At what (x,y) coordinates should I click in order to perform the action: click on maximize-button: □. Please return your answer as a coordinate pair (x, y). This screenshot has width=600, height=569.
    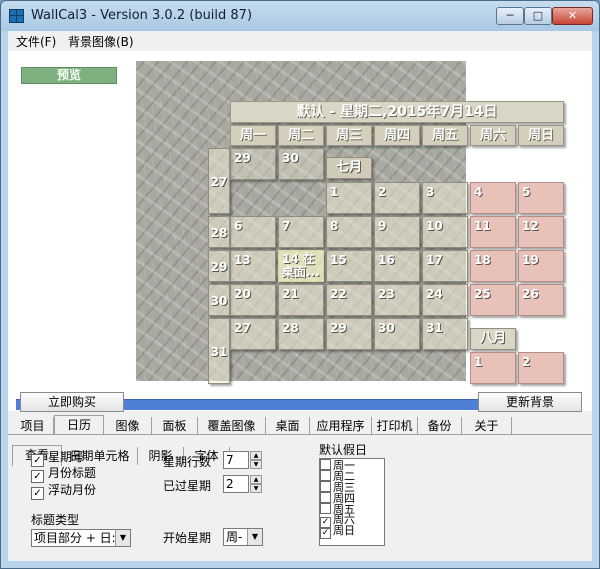
    Looking at the image, I should click on (538, 16).